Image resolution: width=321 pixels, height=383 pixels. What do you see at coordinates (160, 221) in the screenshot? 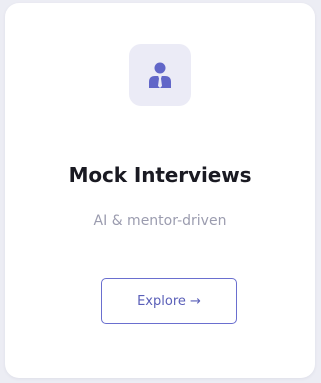
I see `card-subtitle: AI & mentor-driven` at bounding box center [160, 221].